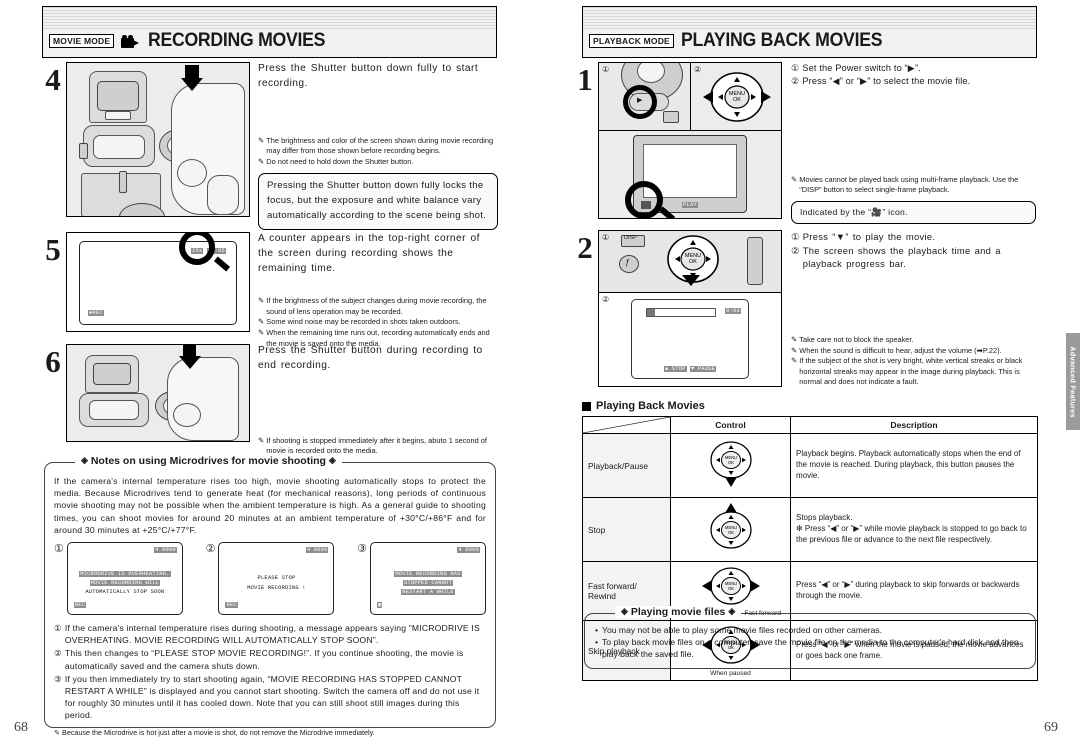 This screenshot has width=1080, height=750. What do you see at coordinates (730, 673) in the screenshot?
I see `control-caption-when-paused: When paused` at bounding box center [730, 673].